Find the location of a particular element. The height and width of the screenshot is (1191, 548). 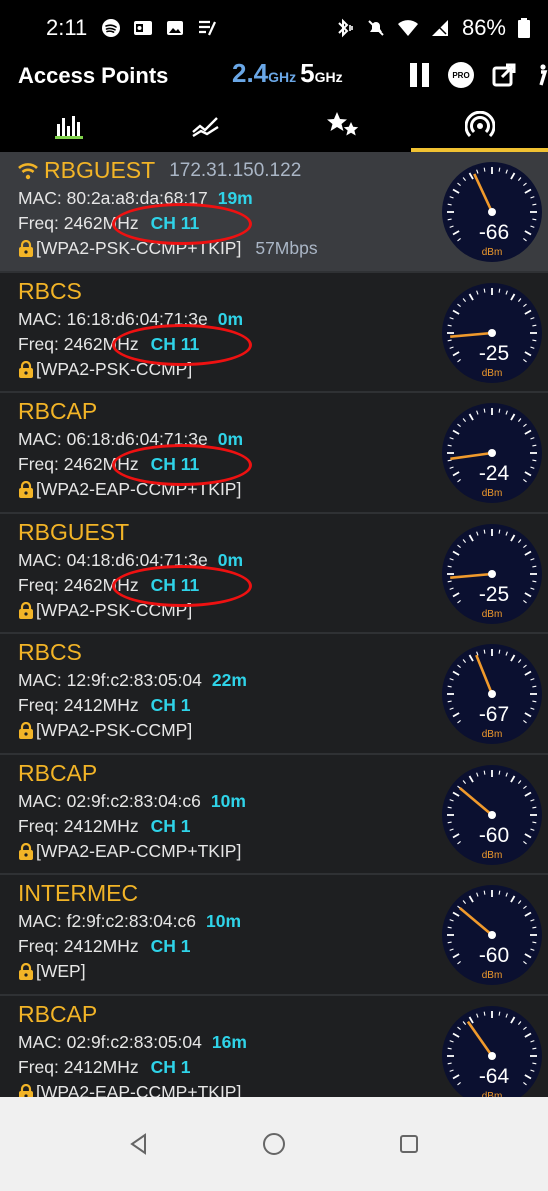

back-icon is located at coordinates (139, 1144).